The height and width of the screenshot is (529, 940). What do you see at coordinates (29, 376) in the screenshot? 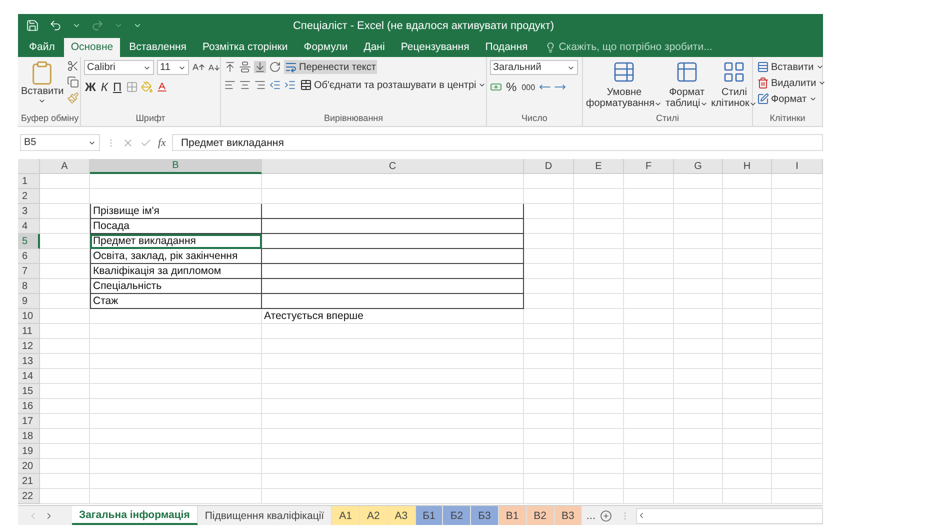
I see `row-header: 14` at bounding box center [29, 376].